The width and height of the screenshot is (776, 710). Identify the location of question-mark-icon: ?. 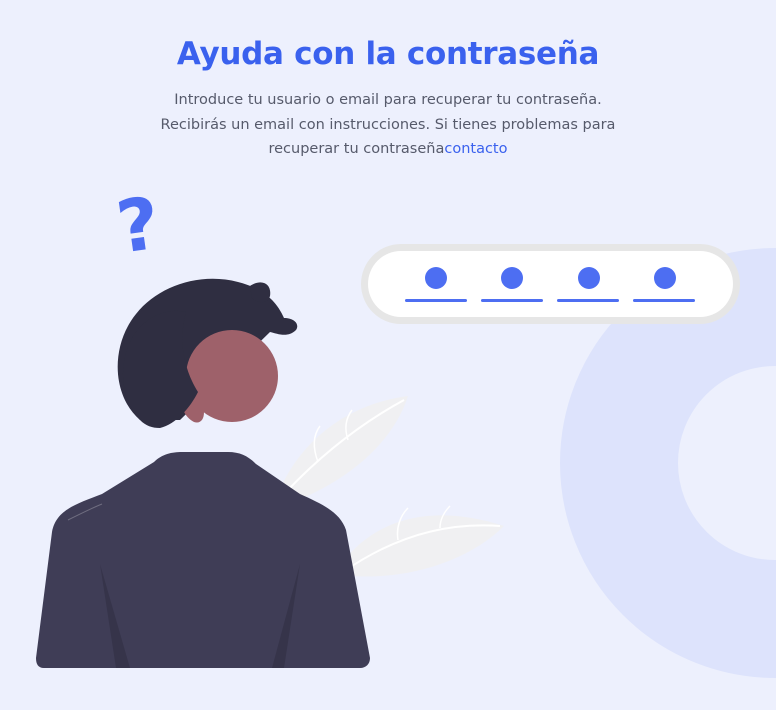
(138, 225).